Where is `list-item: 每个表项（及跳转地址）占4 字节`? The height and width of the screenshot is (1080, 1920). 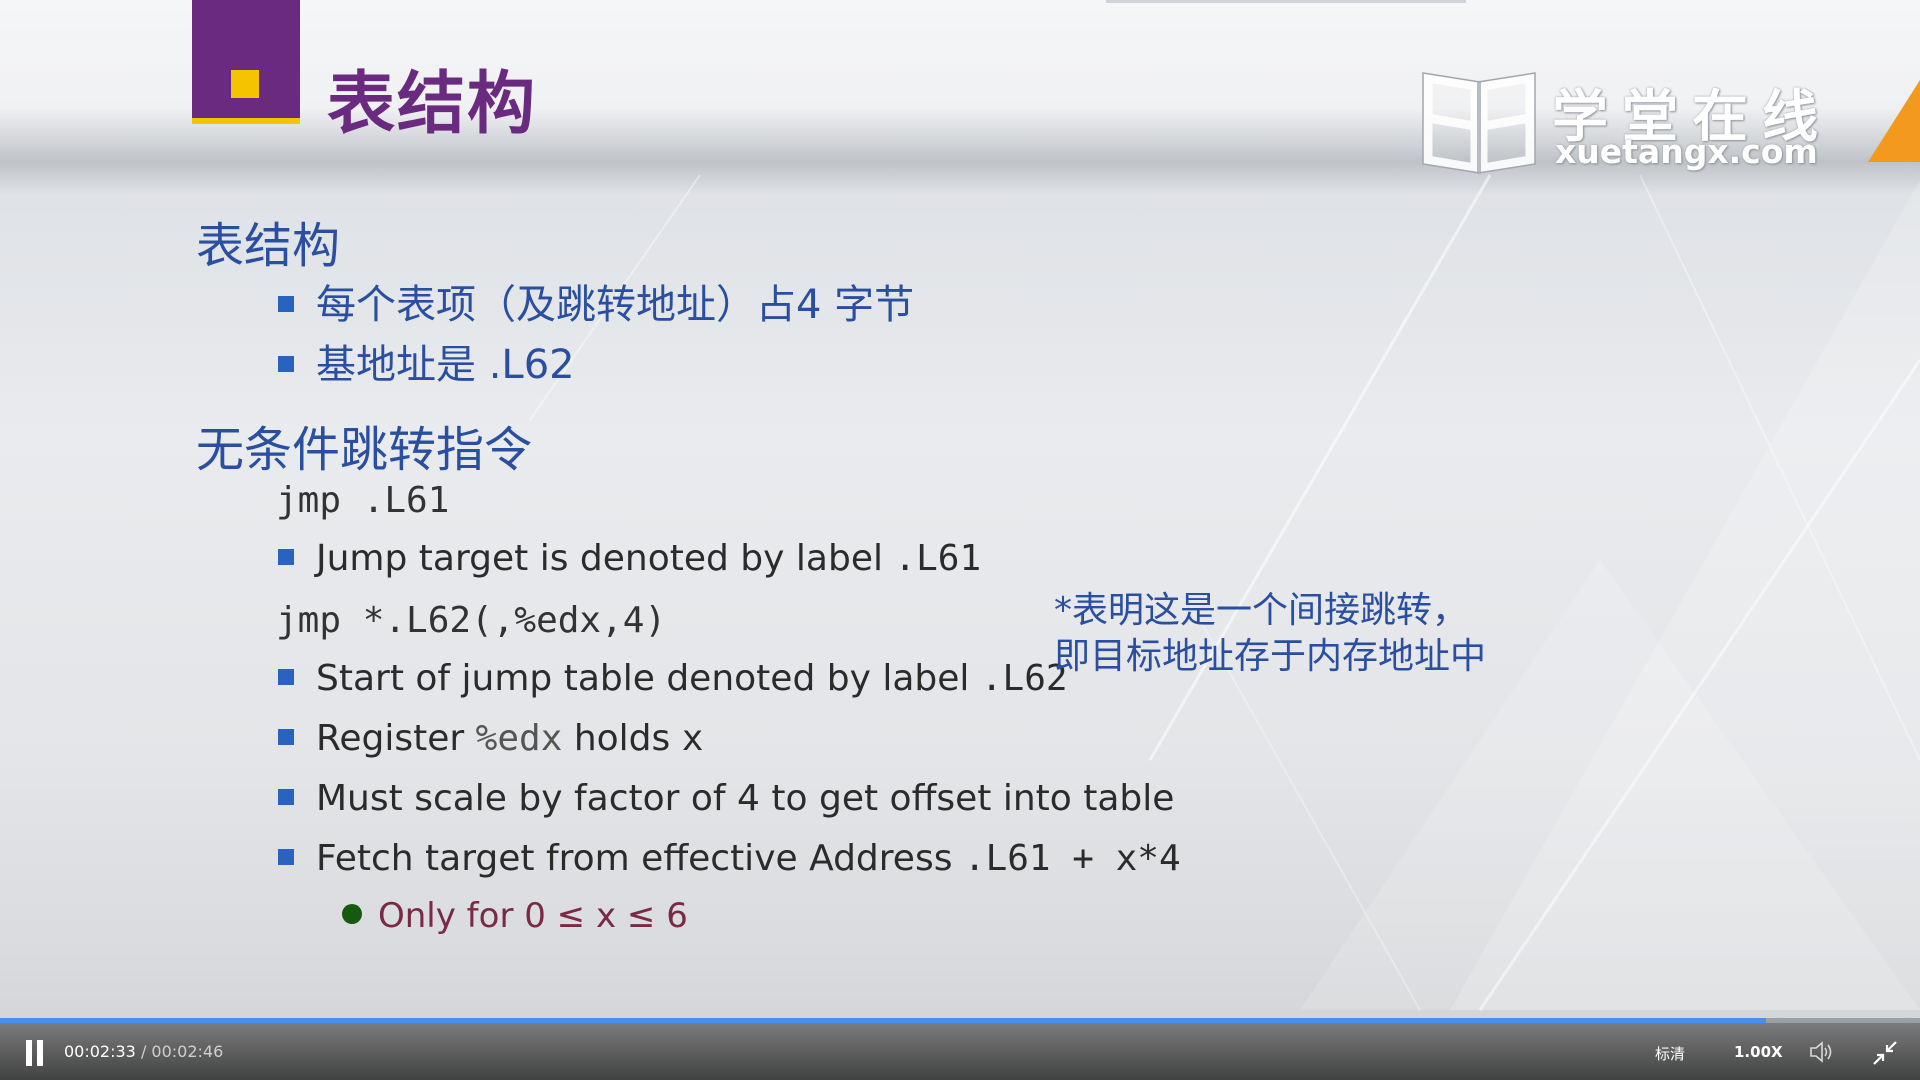
list-item: 每个表项（及跳转地址）占4 字节 is located at coordinates (596, 301).